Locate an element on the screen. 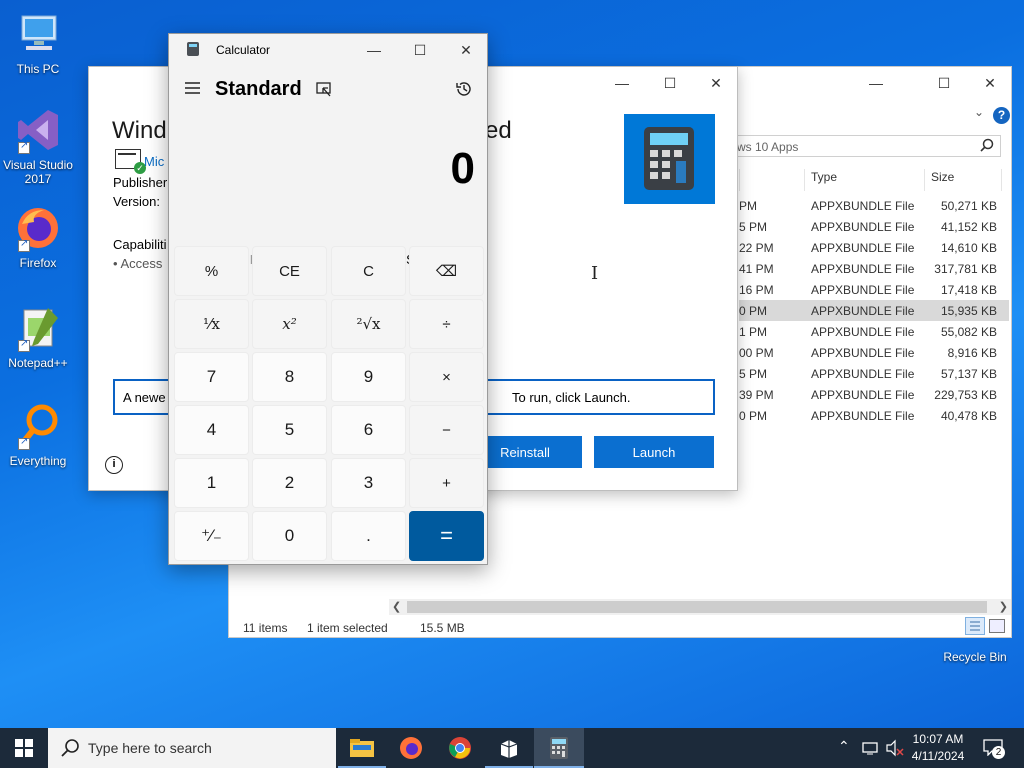 The height and width of the screenshot is (768, 1024). scroll-left-arrow-icon: ❮ is located at coordinates (396, 606).